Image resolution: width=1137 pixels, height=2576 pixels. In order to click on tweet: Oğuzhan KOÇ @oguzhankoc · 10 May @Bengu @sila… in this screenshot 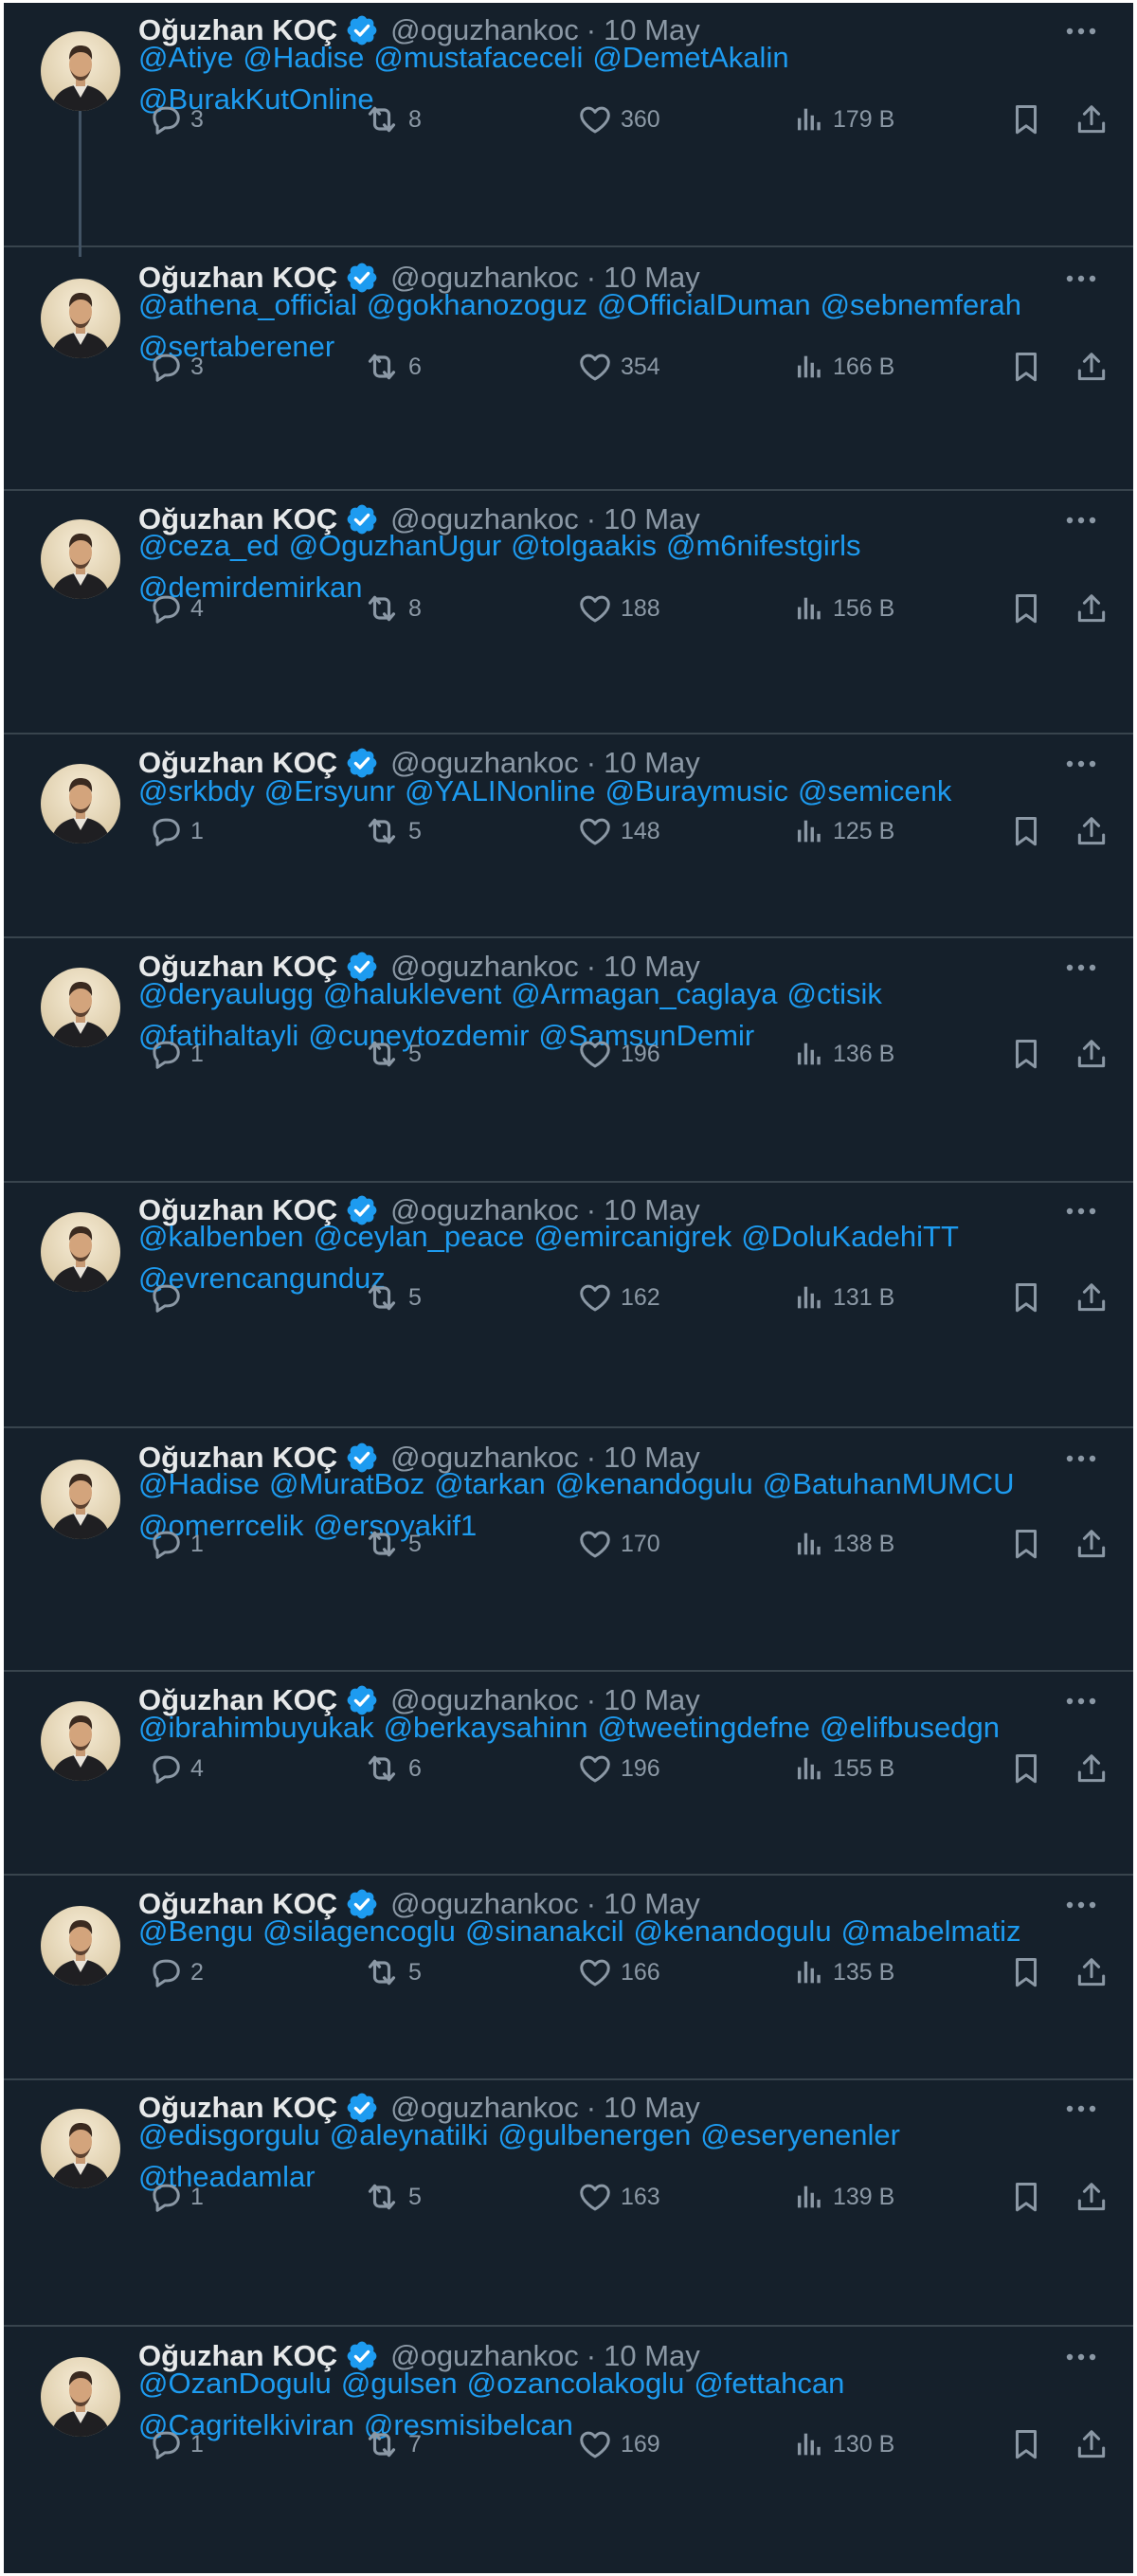, I will do `click(568, 1978)`.